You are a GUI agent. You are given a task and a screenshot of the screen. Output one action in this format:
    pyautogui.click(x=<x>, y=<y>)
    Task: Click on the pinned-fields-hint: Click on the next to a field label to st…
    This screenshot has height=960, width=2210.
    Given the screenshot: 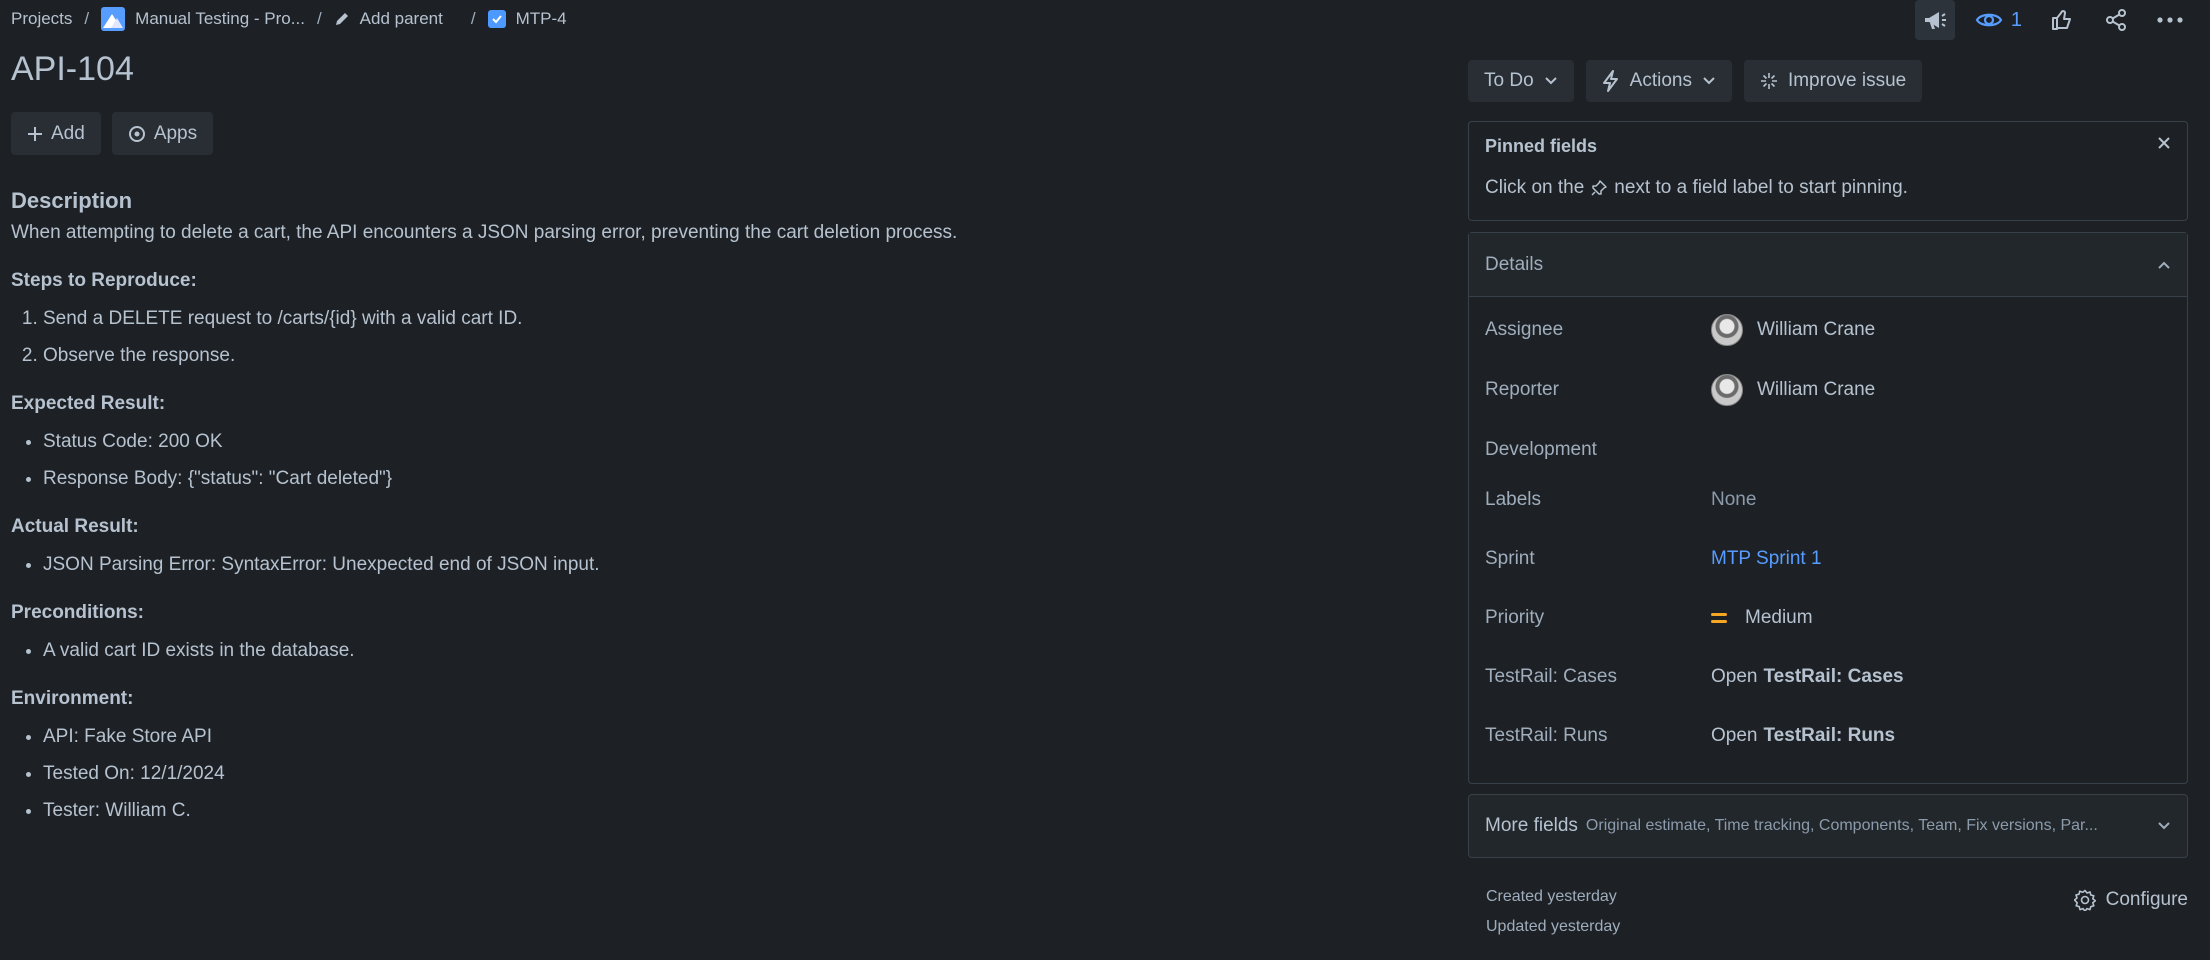 What is the action you would take?
    pyautogui.click(x=1828, y=188)
    